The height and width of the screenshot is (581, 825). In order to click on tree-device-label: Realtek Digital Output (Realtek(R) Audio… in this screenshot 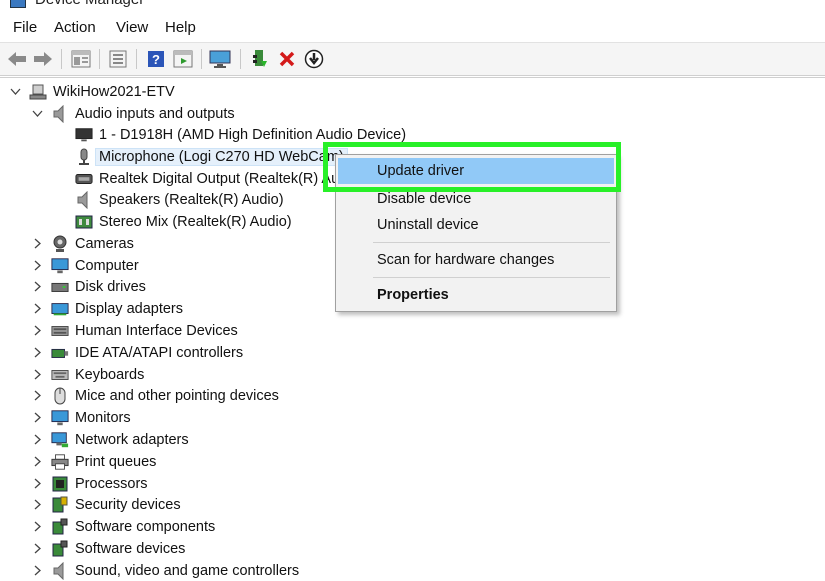, I will do `click(231, 178)`.